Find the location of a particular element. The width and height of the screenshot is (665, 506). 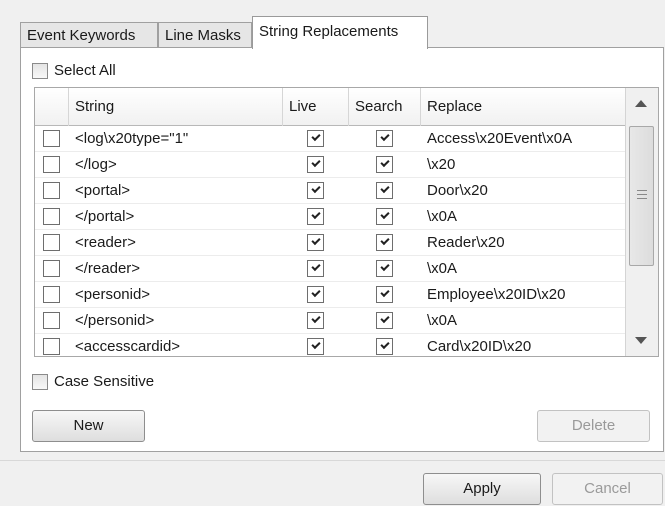

scrollbar-thumb is located at coordinates (641, 196).